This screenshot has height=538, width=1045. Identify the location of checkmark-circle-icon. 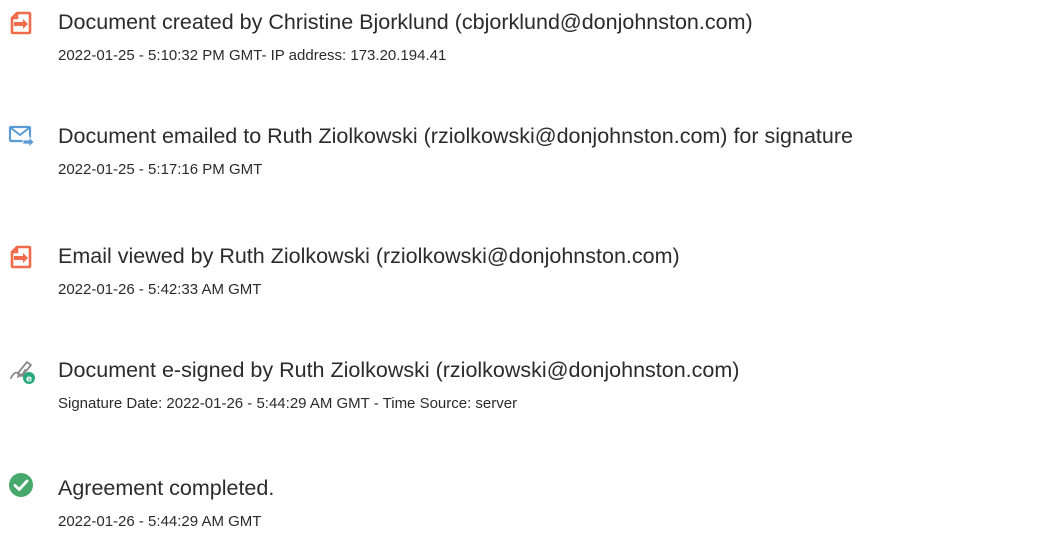
(21, 485).